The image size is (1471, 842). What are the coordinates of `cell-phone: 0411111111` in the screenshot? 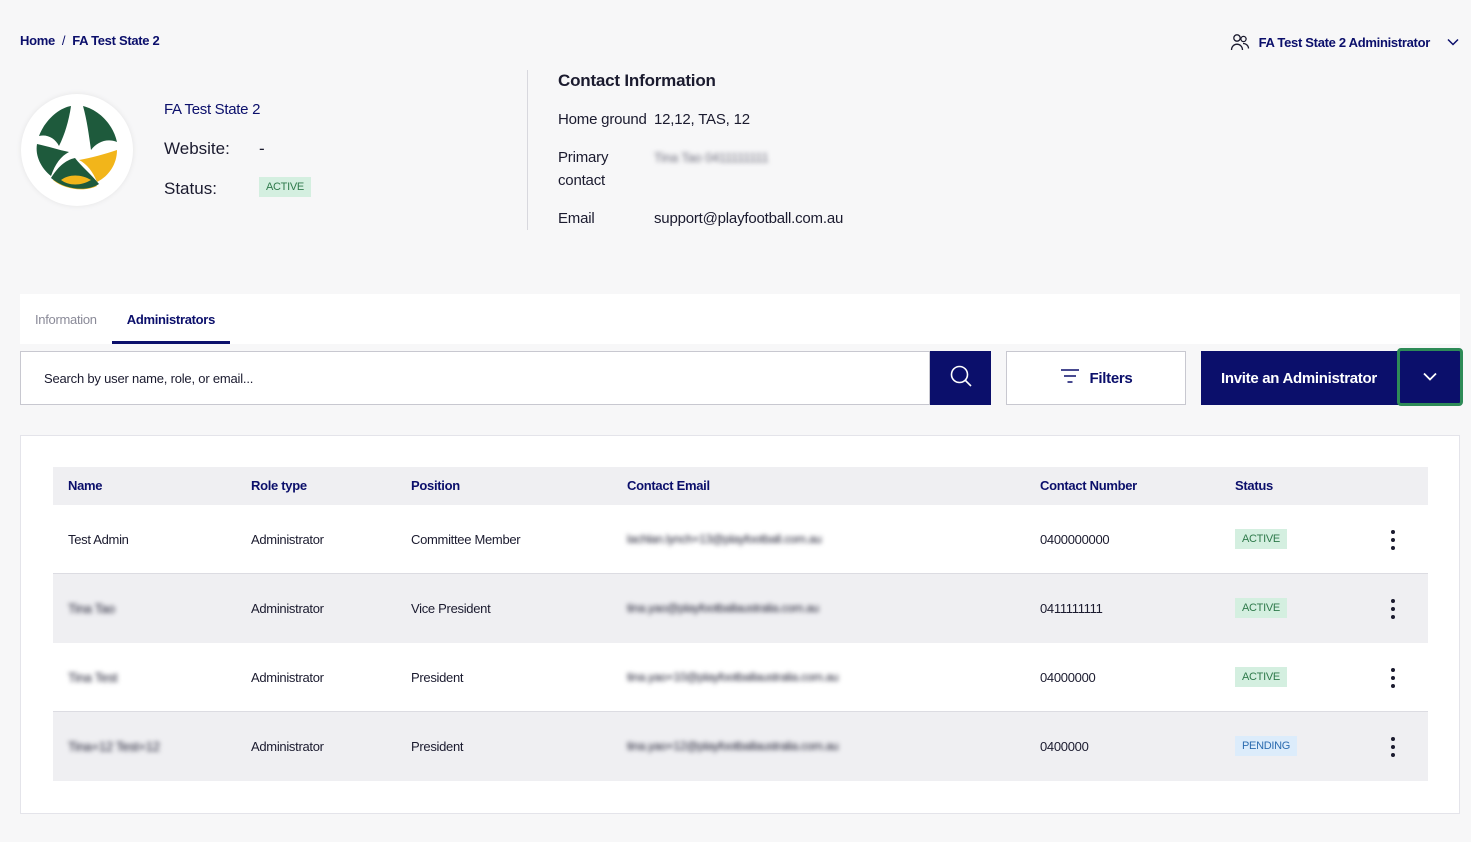 It's located at (1071, 608).